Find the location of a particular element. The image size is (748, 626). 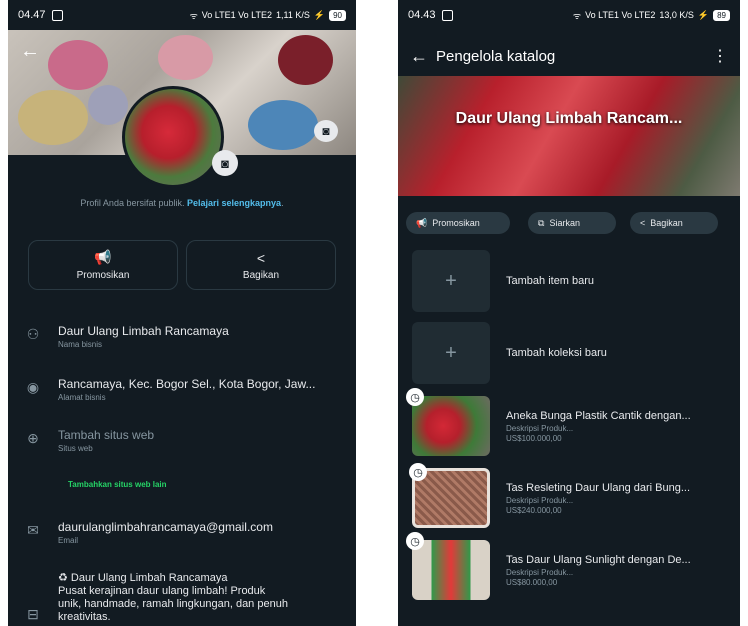

globe-icon: ⊕ is located at coordinates (33, 438).